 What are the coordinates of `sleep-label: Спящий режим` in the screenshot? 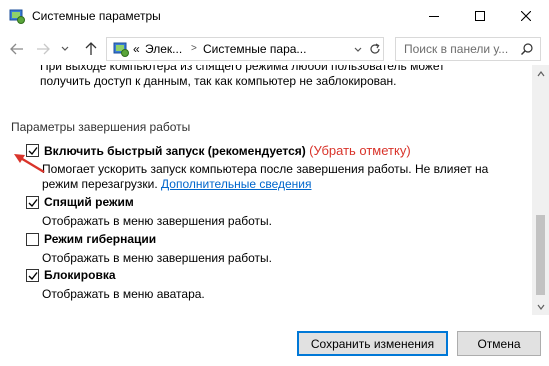 It's located at (89, 202).